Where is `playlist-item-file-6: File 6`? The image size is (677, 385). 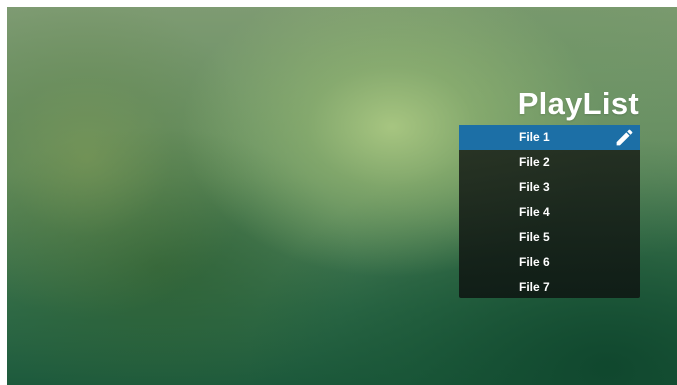
playlist-item-file-6: File 6 is located at coordinates (549, 262).